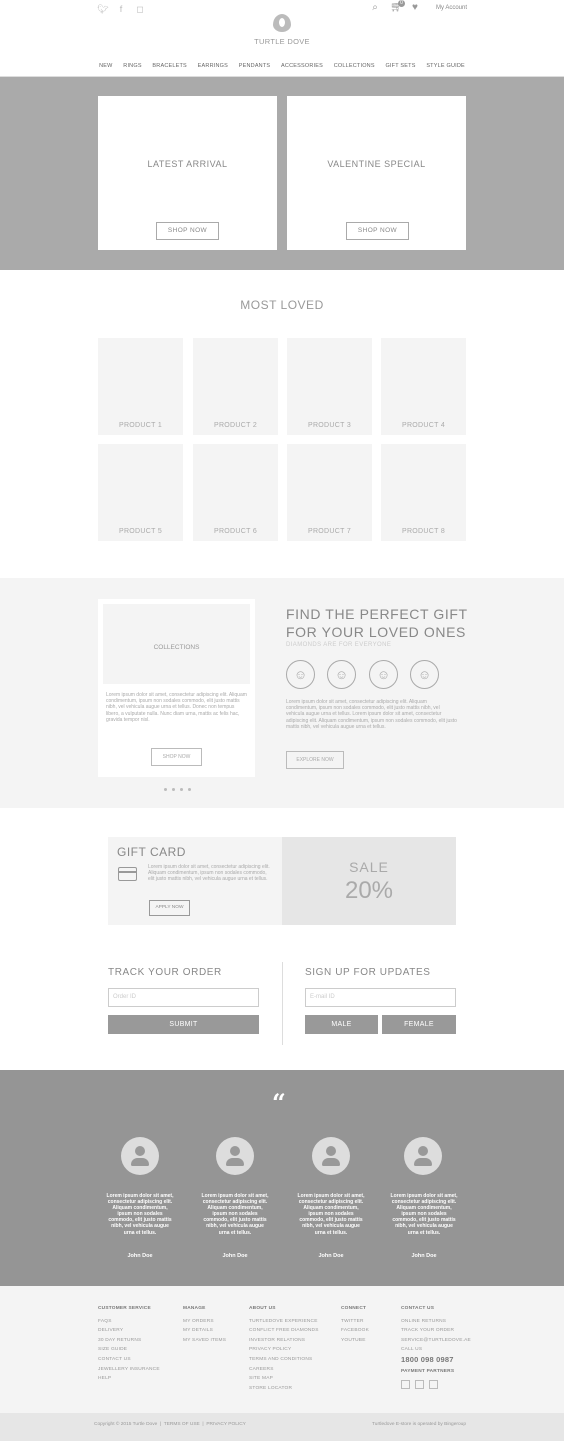 This screenshot has width=564, height=1441. Describe the element at coordinates (226, 1424) in the screenshot. I see `privacy-policy-link: PRIVACY POLICY` at that location.